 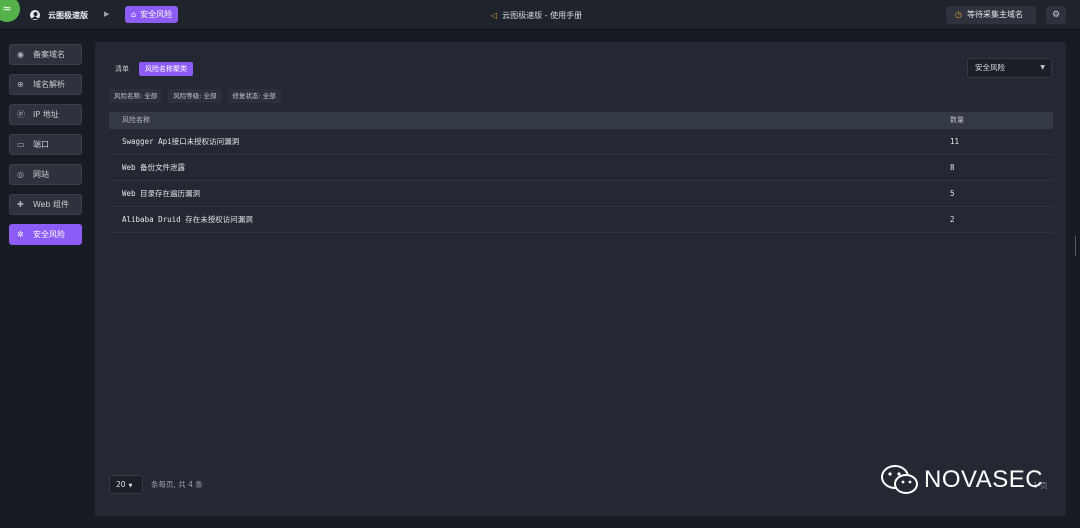 What do you see at coordinates (161, 193) in the screenshot?
I see `risk-name-cell: Web 目录存在遍历漏洞` at bounding box center [161, 193].